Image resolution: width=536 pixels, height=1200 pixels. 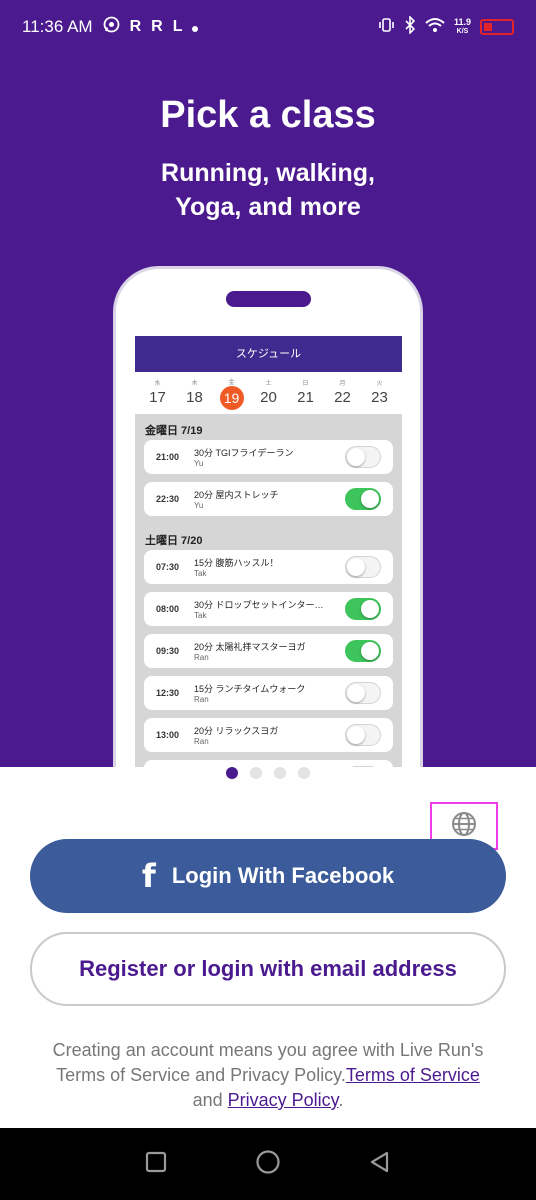 What do you see at coordinates (342, 383) in the screenshot?
I see `date-weekday: 月` at bounding box center [342, 383].